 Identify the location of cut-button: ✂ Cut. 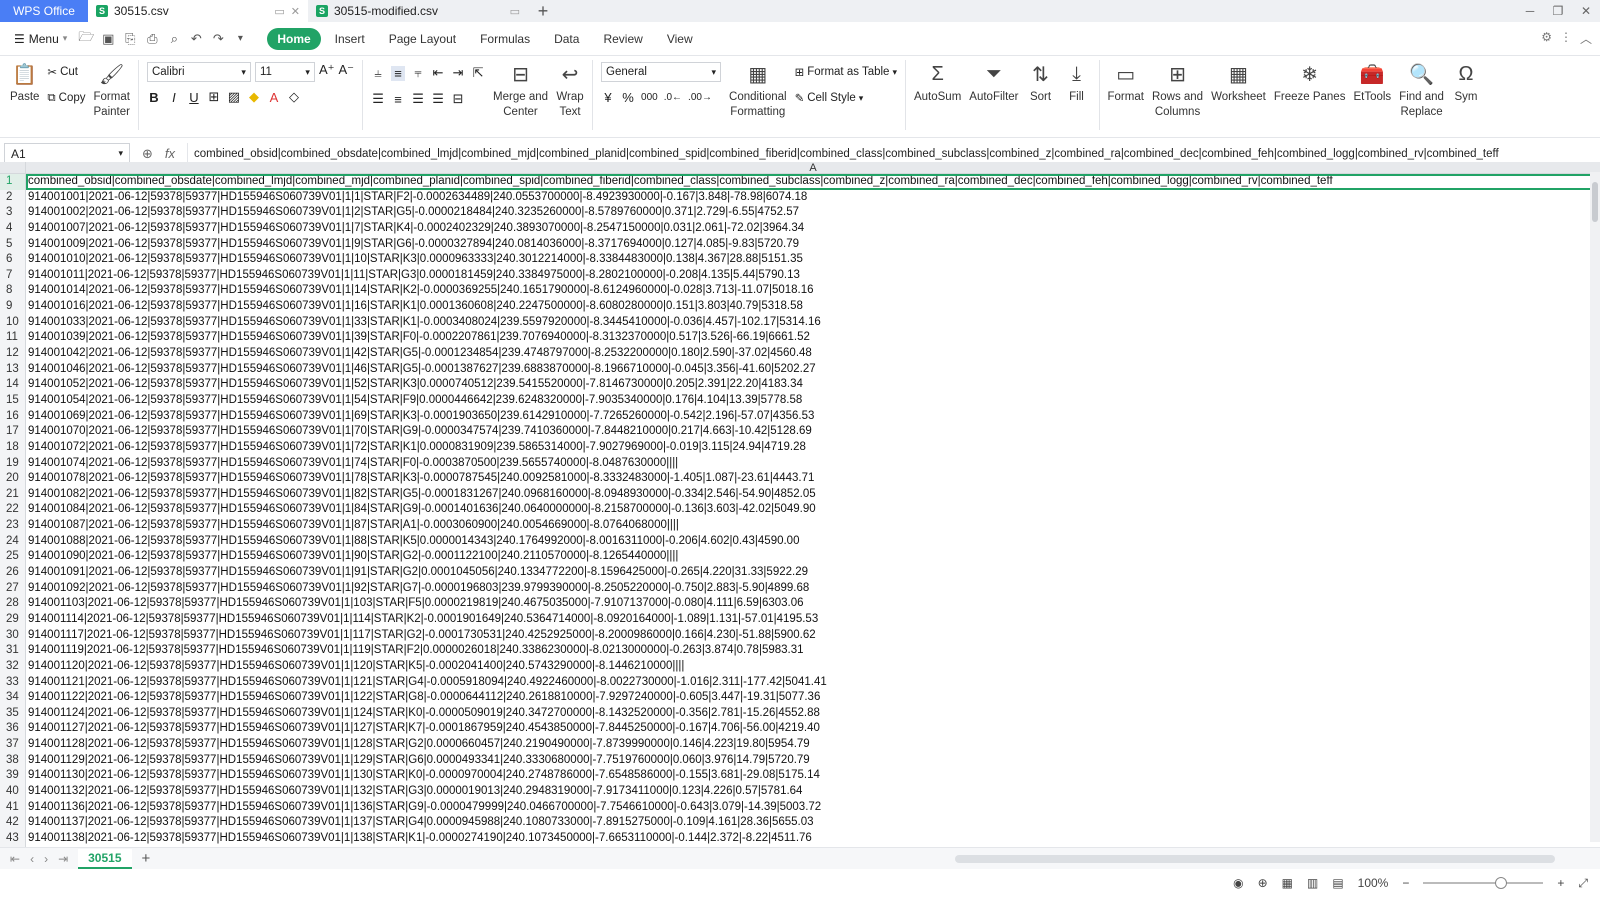
(66, 72).